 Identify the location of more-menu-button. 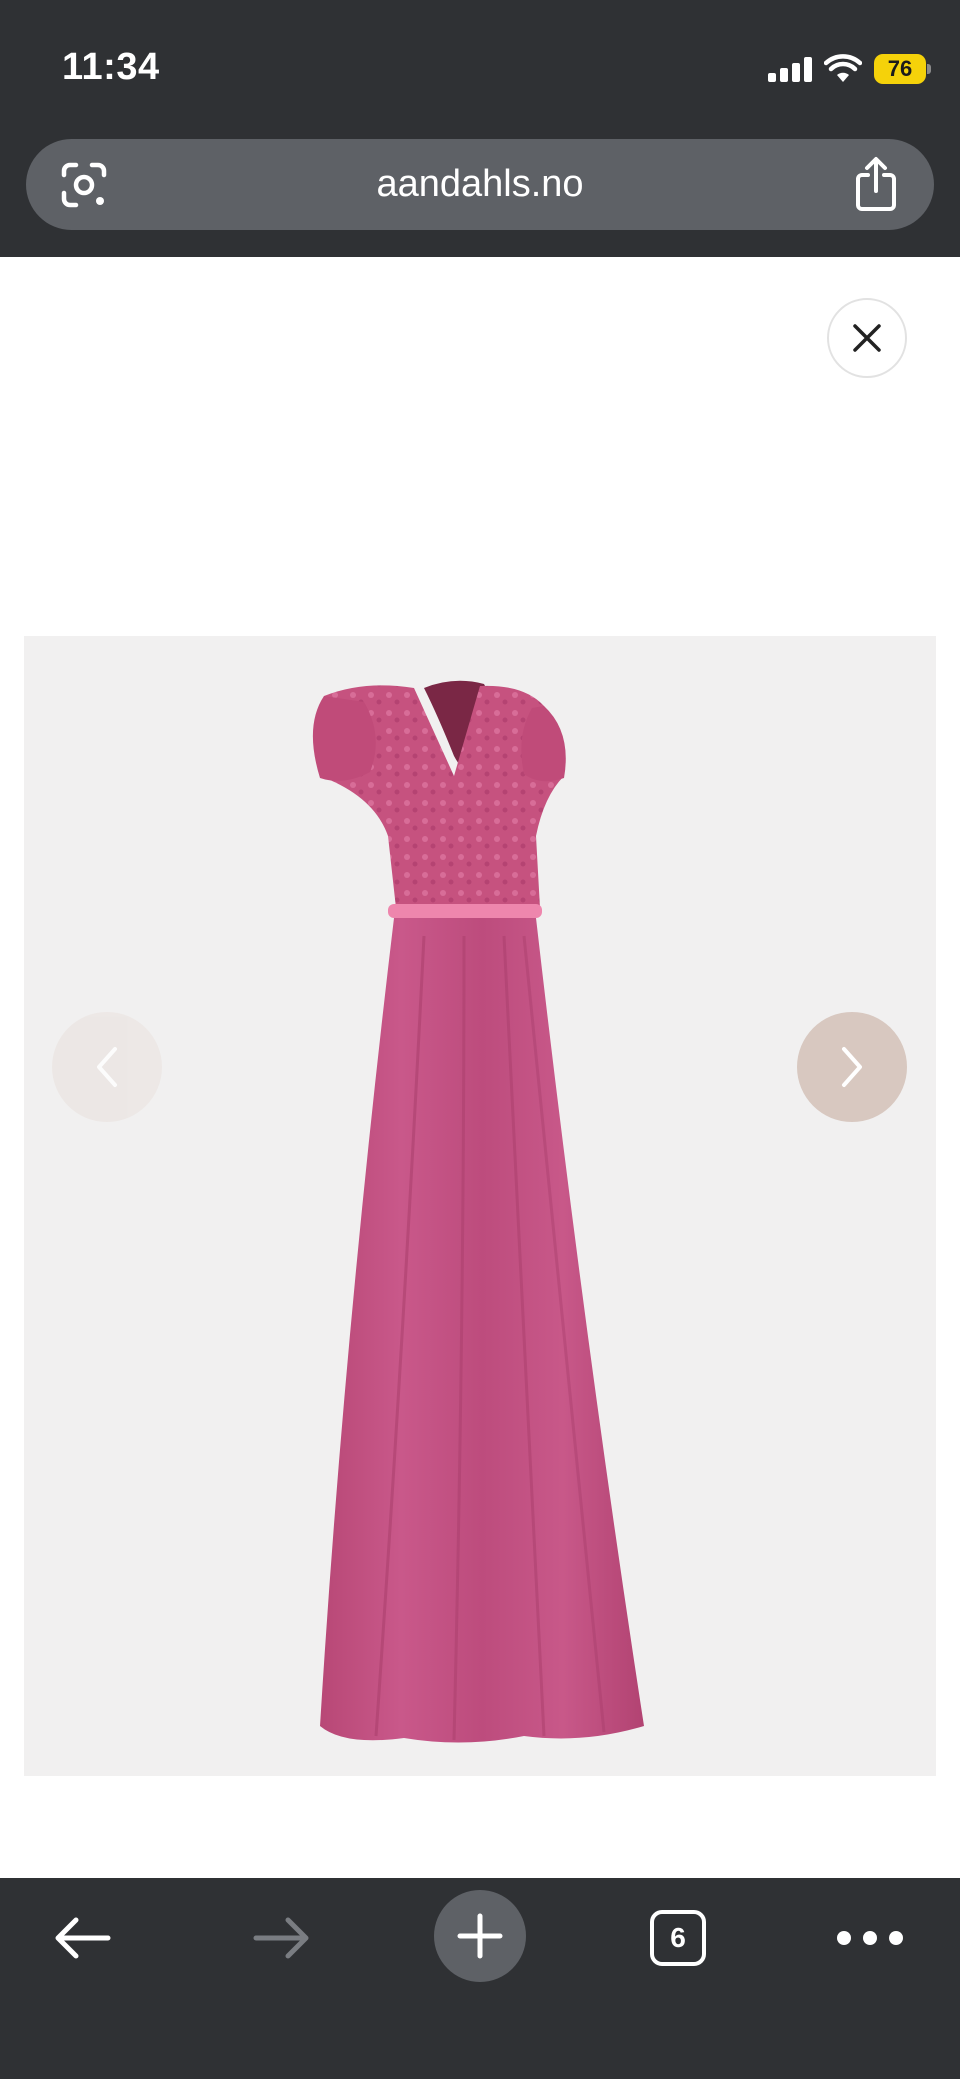
(870, 1938).